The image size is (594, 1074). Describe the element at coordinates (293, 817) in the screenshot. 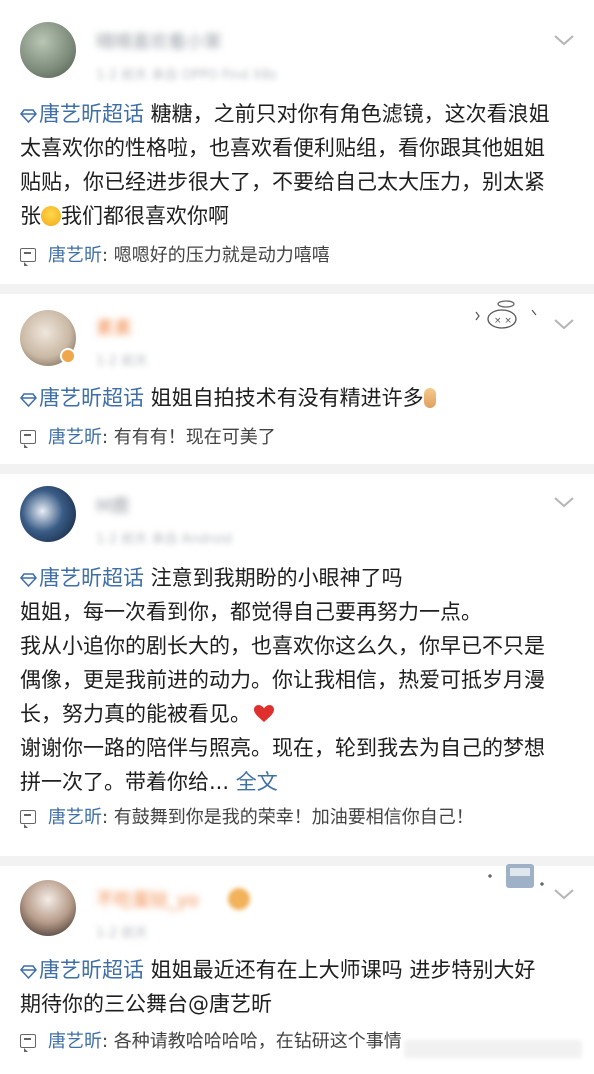

I see `reply-text: 有鼓舞到你是我的荣幸！加油要相信你自己！` at that location.